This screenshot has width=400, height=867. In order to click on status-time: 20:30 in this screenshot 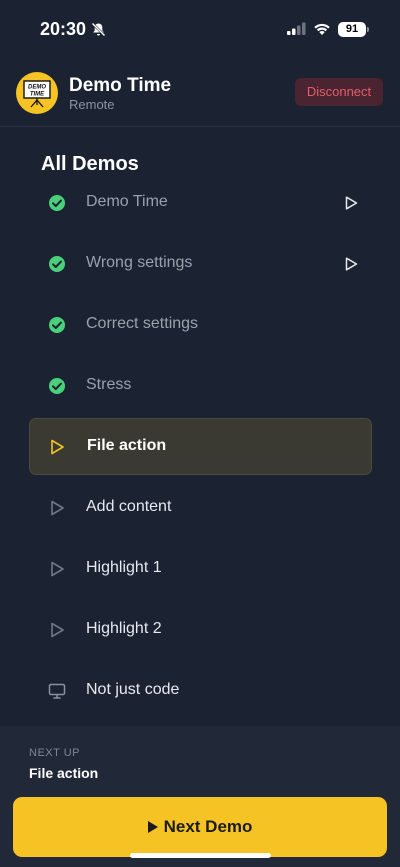, I will do `click(63, 29)`.